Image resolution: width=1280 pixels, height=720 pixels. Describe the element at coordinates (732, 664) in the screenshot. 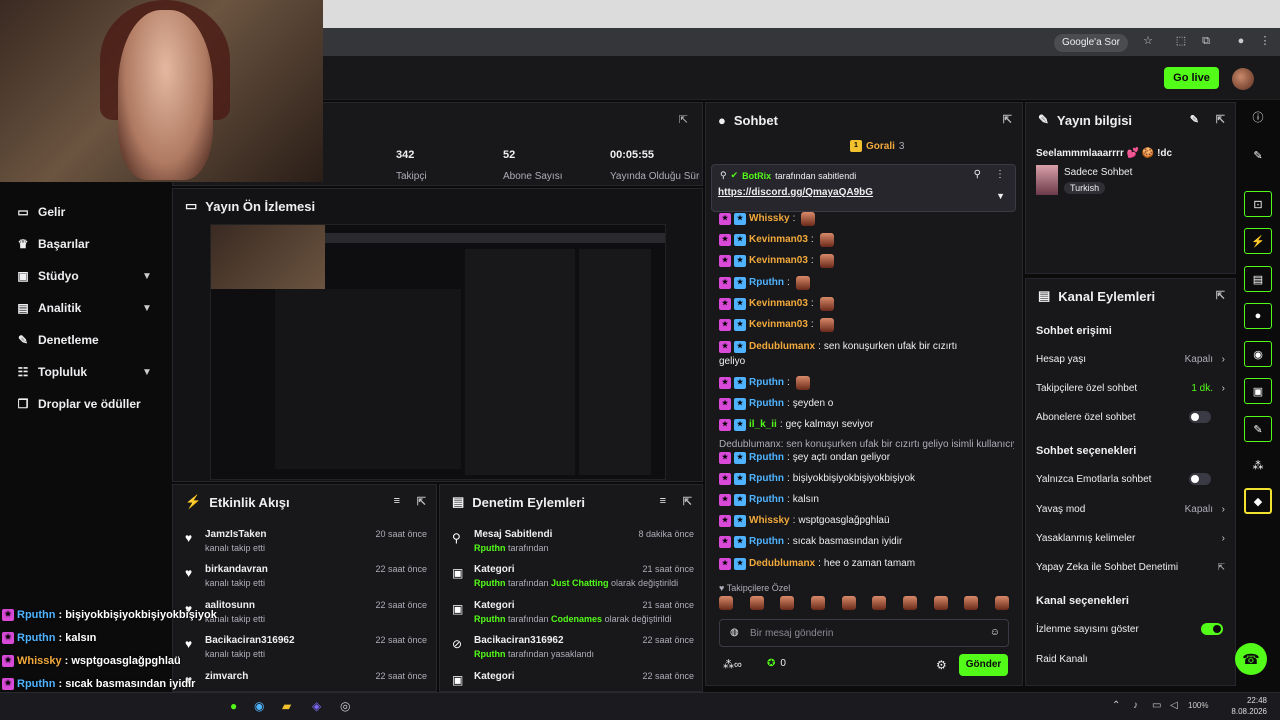

I see `infinity-icon: ⁂∞` at that location.